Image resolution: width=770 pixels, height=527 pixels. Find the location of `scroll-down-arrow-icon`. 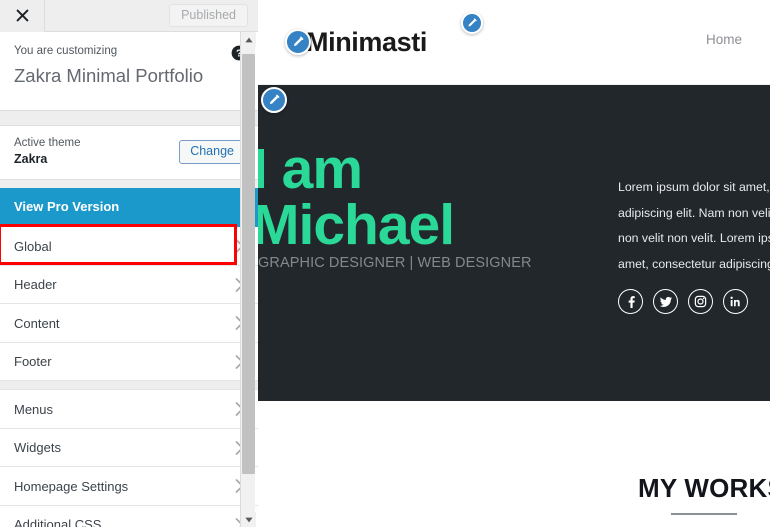

scroll-down-arrow-icon is located at coordinates (248, 519).